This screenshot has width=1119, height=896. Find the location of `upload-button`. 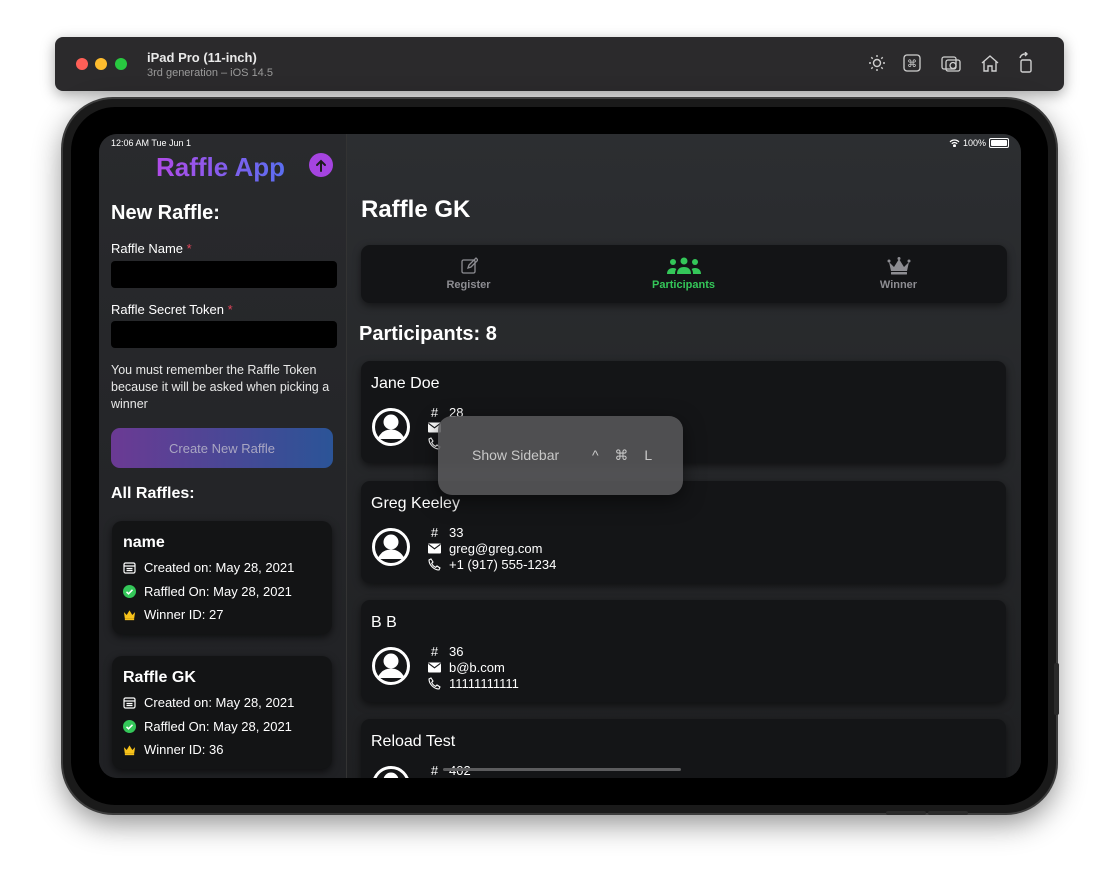

upload-button is located at coordinates (321, 165).